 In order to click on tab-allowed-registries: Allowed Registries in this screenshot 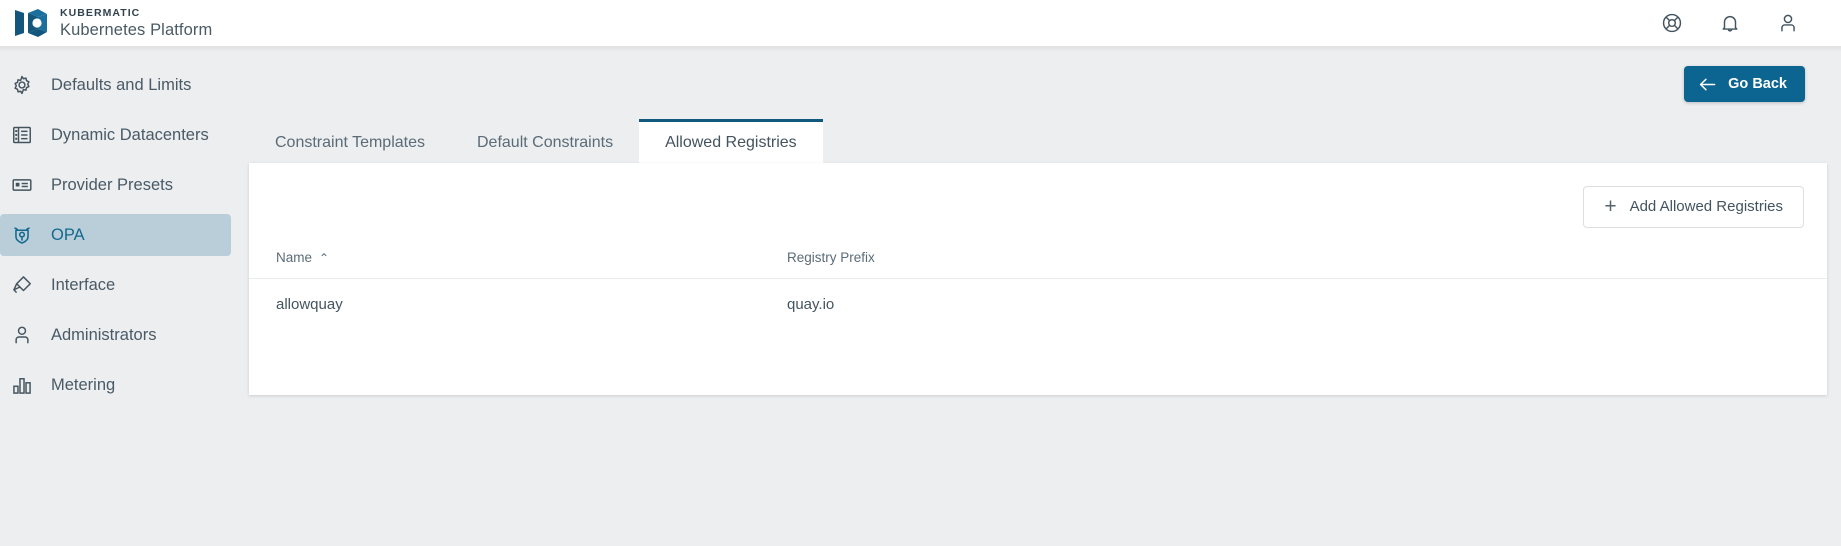, I will do `click(731, 141)`.